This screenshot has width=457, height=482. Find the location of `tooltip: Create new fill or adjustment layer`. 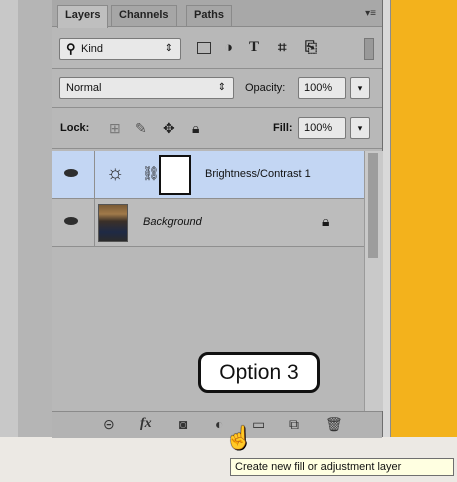

tooltip: Create new fill or adjustment layer is located at coordinates (342, 467).